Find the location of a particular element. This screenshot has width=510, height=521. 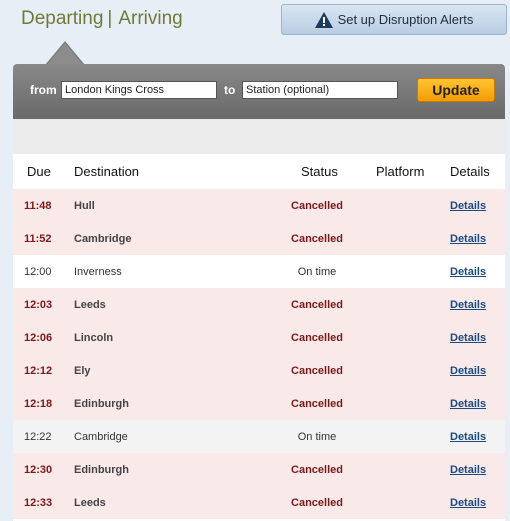

table-row: 12:12 Ely Cancelled Details is located at coordinates (259, 370).